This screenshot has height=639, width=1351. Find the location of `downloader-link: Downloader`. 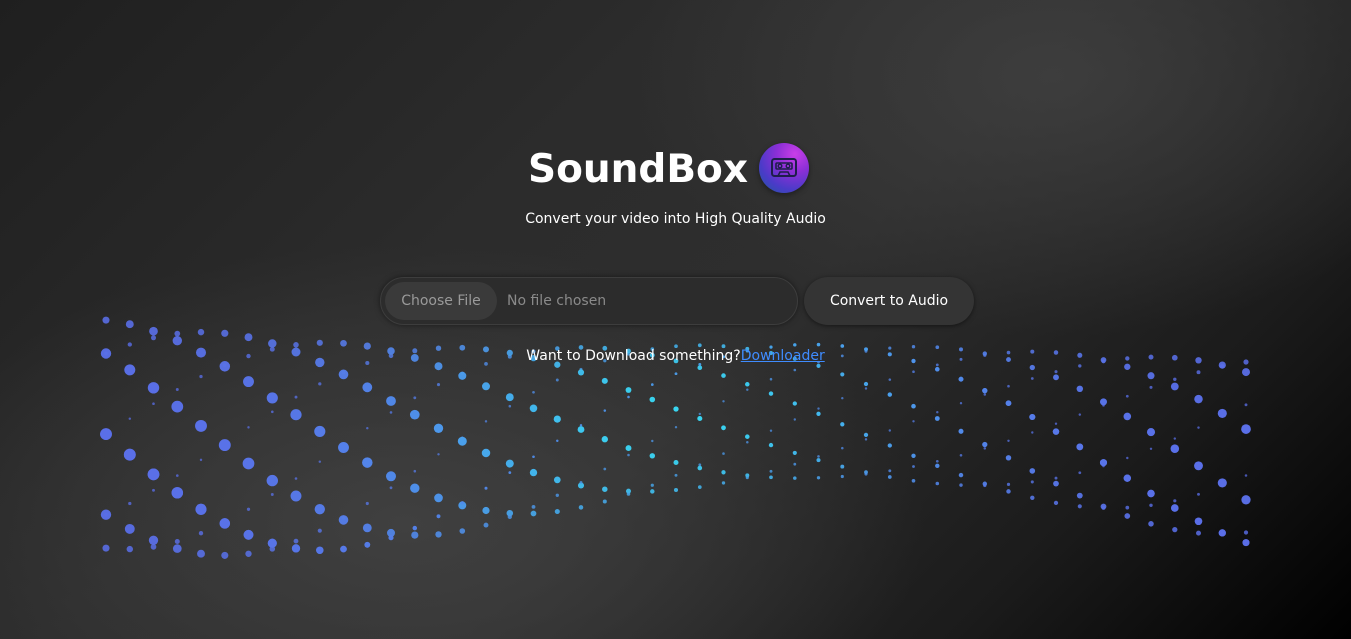

downloader-link: Downloader is located at coordinates (783, 356).